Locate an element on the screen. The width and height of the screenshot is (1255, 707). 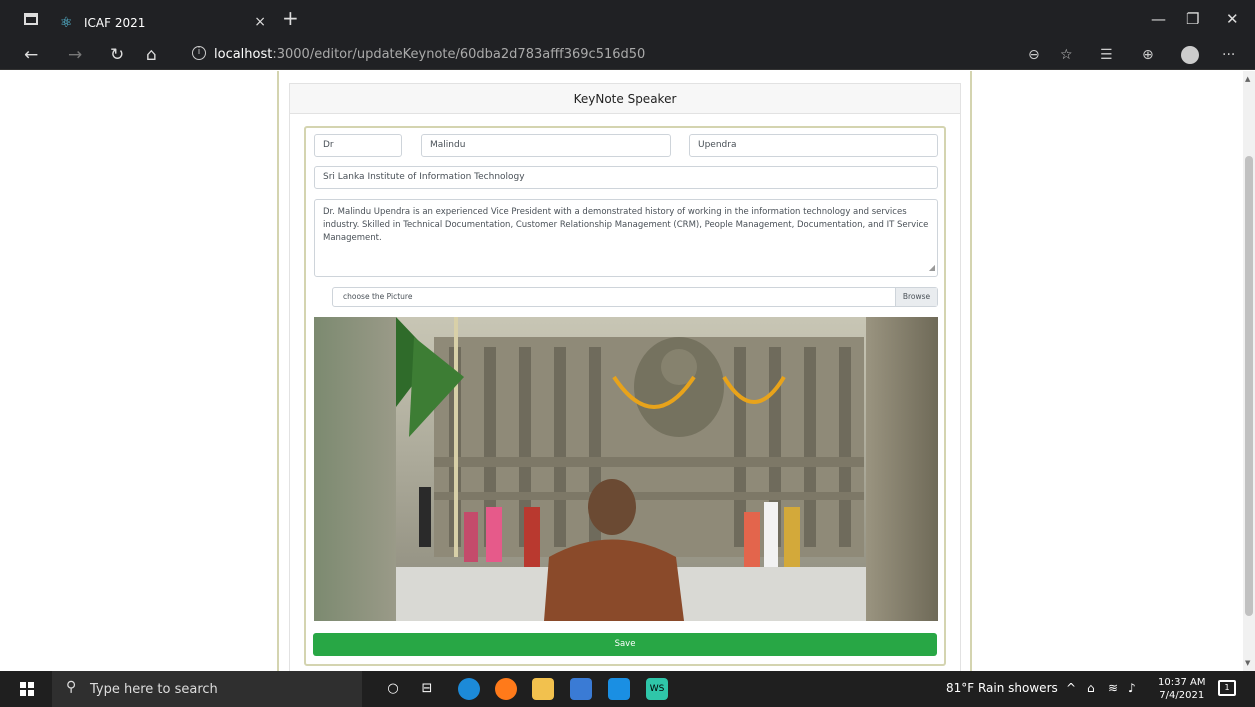
search-placeholder: Type here to search is located at coordinates (154, 689).